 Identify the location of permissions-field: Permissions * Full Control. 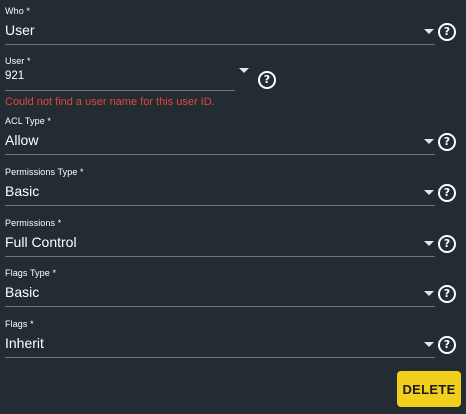
(220, 237).